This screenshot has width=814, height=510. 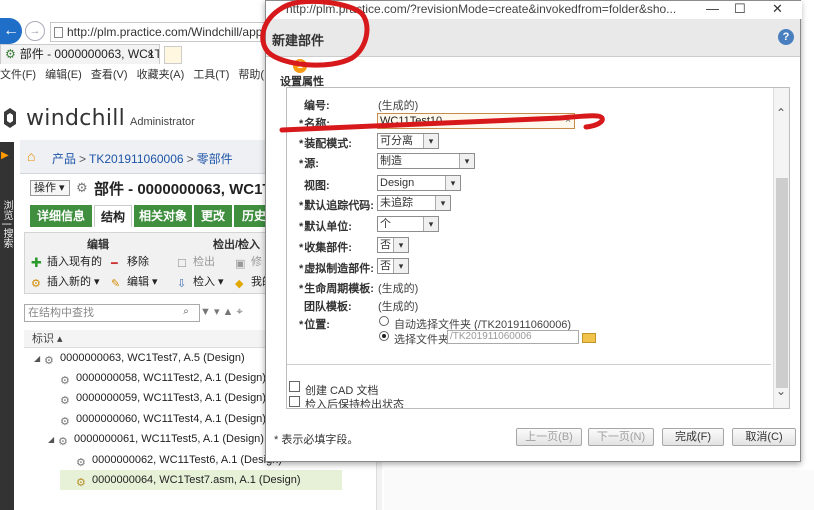 I want to click on checkin-icon: ⇩, so click(x=182, y=284).